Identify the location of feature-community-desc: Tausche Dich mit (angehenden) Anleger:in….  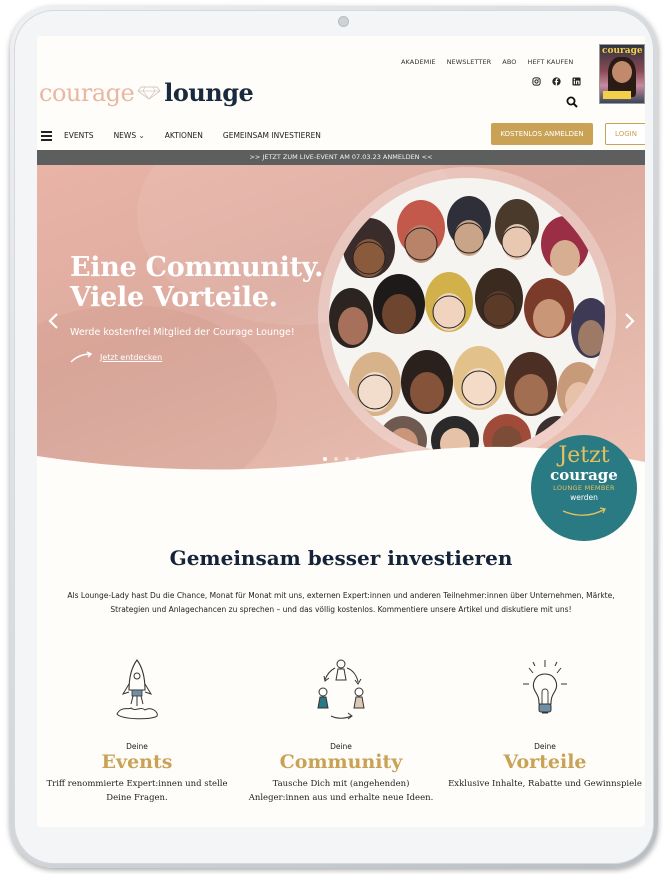
(341, 791).